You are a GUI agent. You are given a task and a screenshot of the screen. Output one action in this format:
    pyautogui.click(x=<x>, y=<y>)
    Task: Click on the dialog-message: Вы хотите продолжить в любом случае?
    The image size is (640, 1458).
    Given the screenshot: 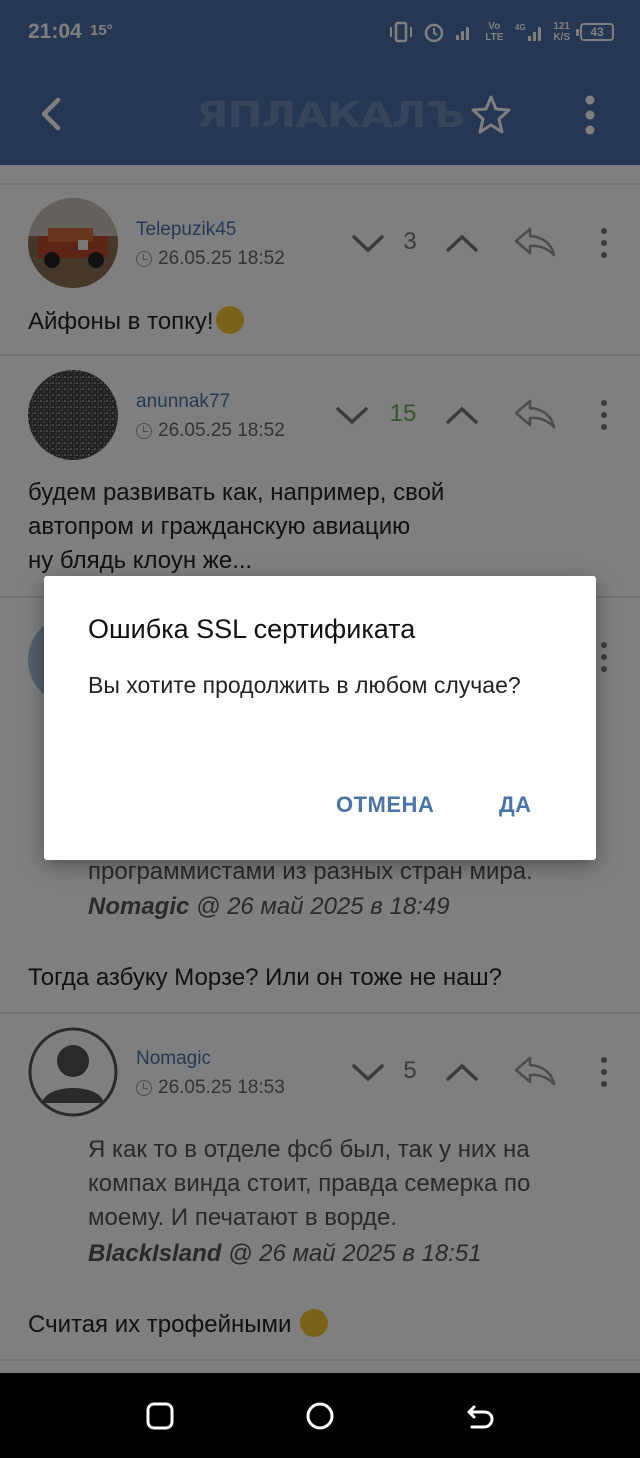 What is the action you would take?
    pyautogui.click(x=304, y=685)
    